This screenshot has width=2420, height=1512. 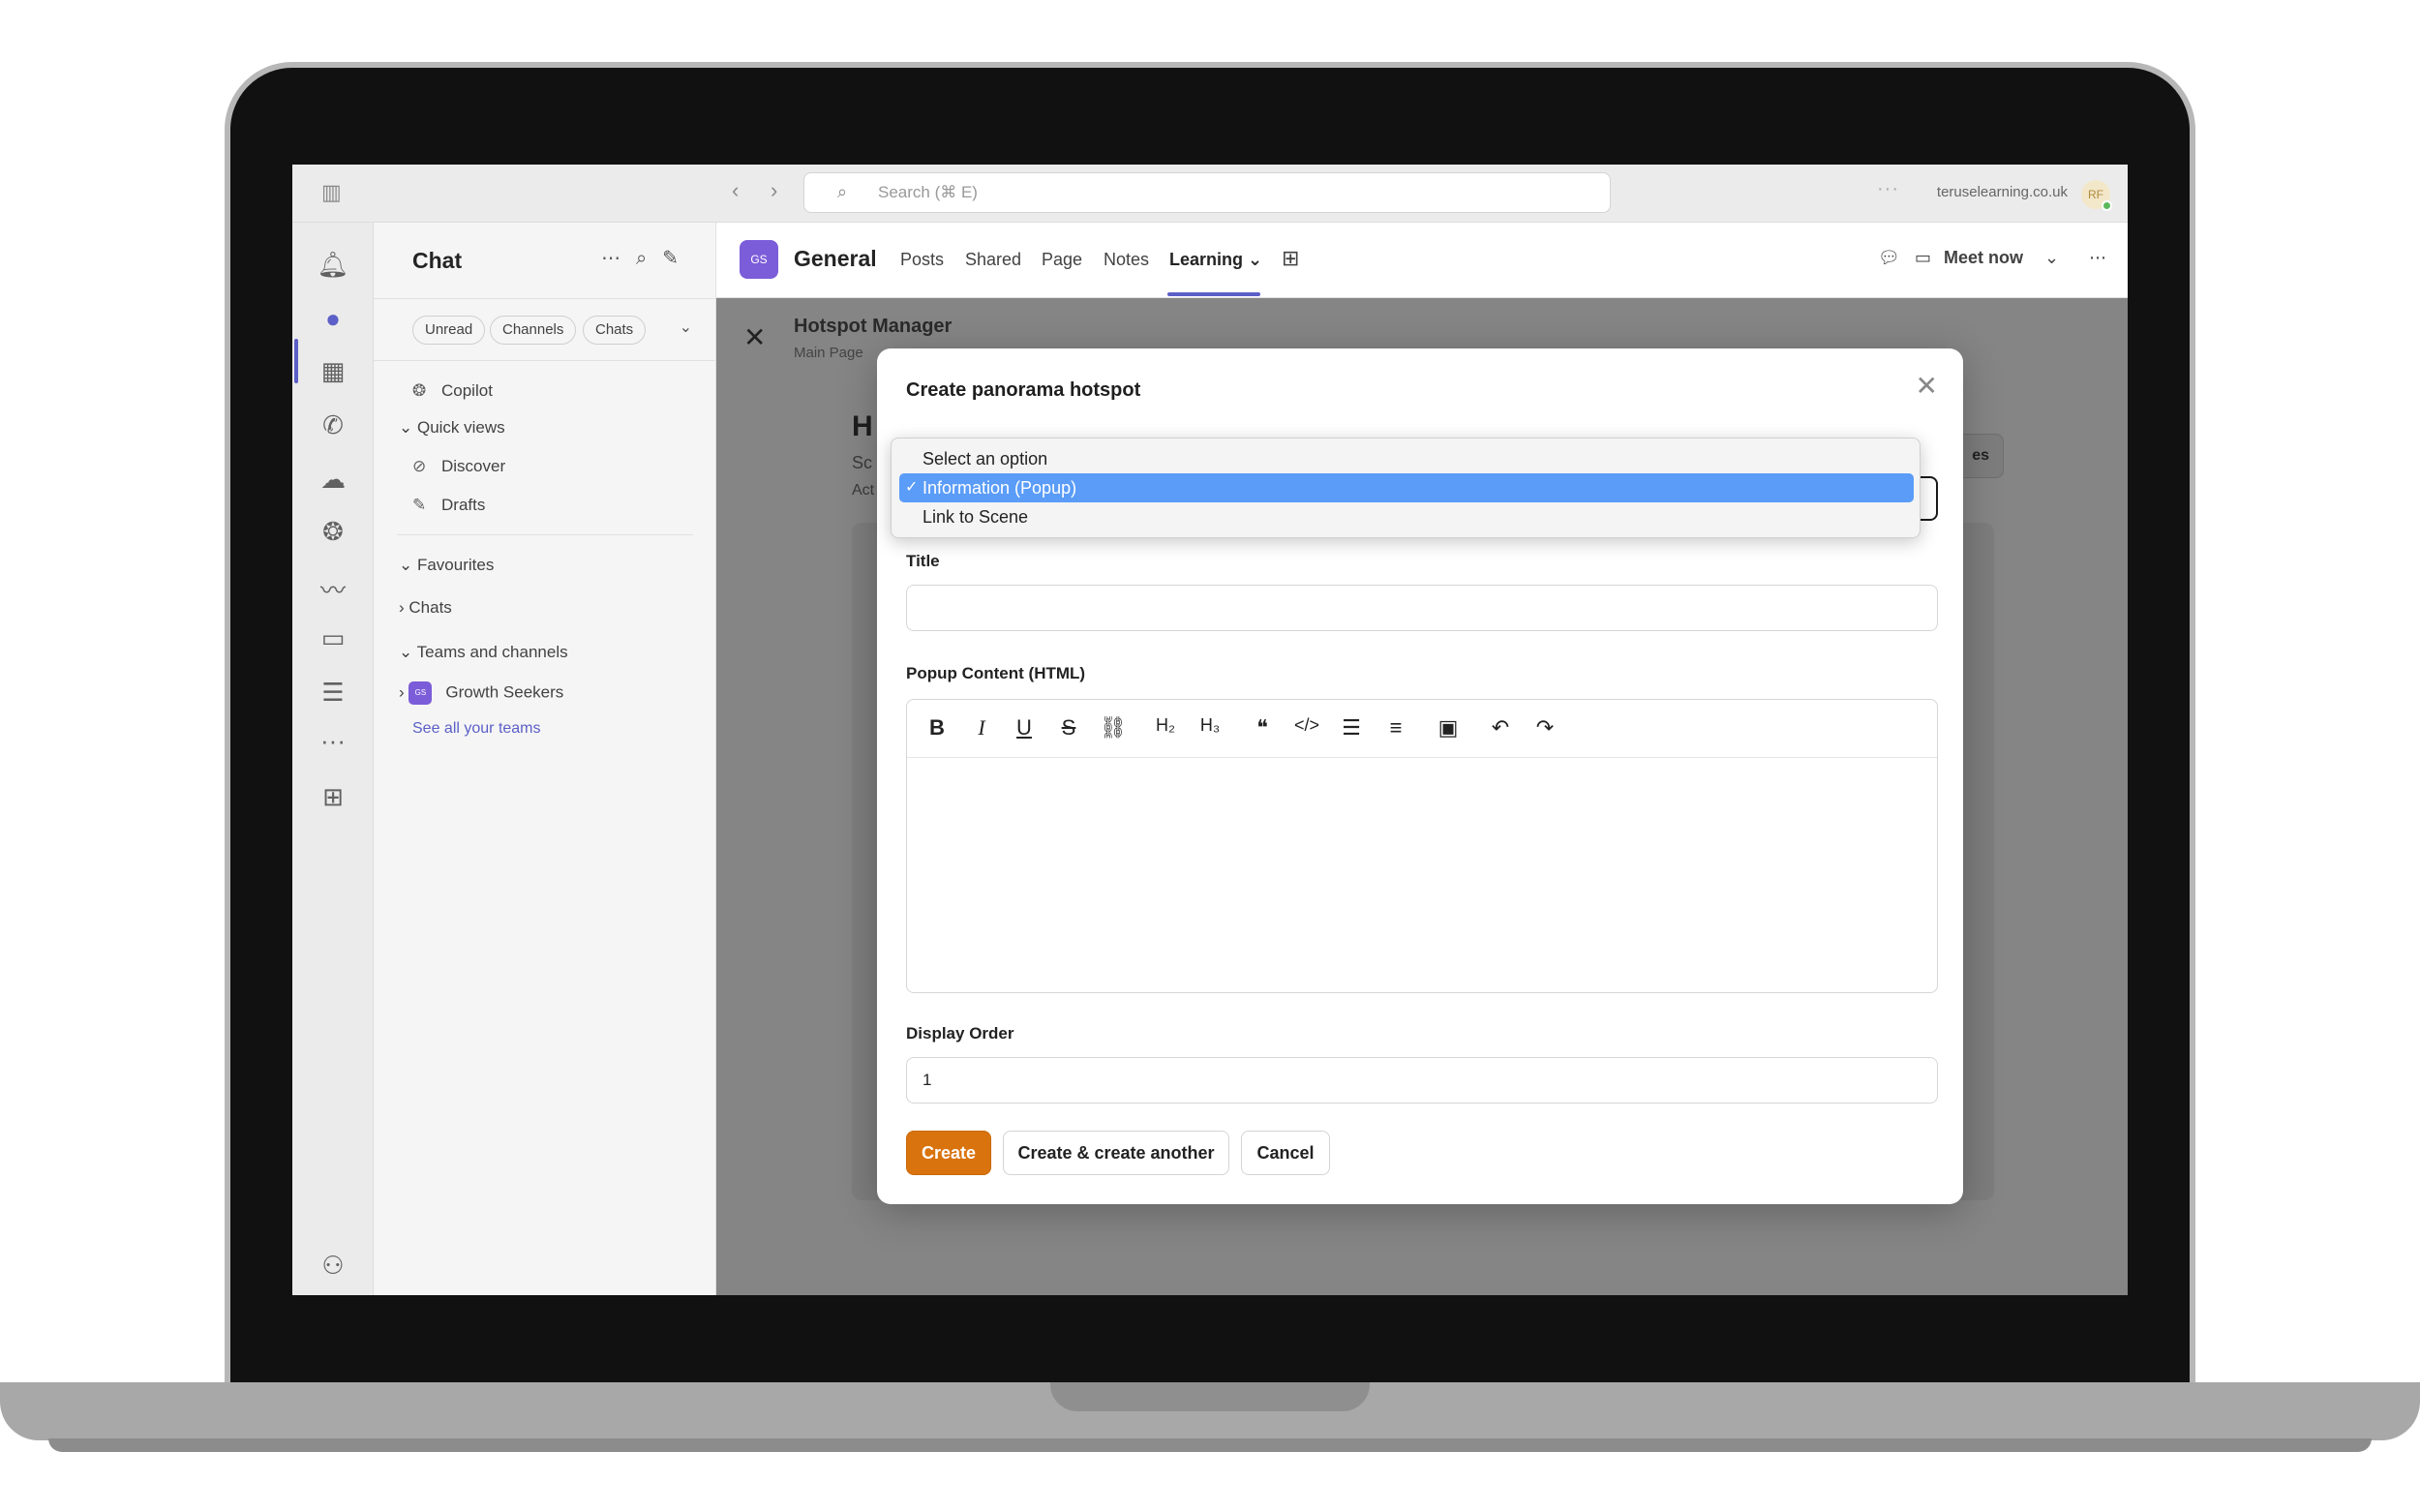 I want to click on display-order-input: 1, so click(x=1422, y=1080).